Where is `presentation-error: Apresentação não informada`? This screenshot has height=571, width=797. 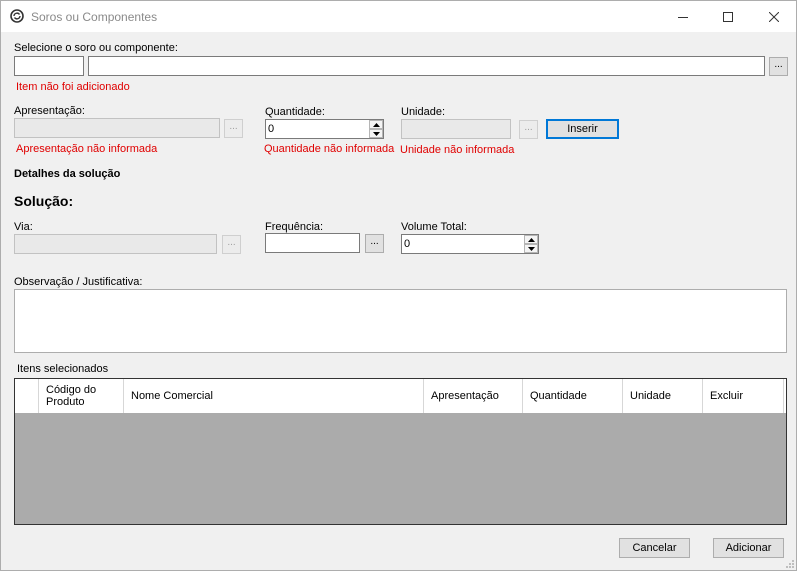 presentation-error: Apresentação não informada is located at coordinates (87, 149).